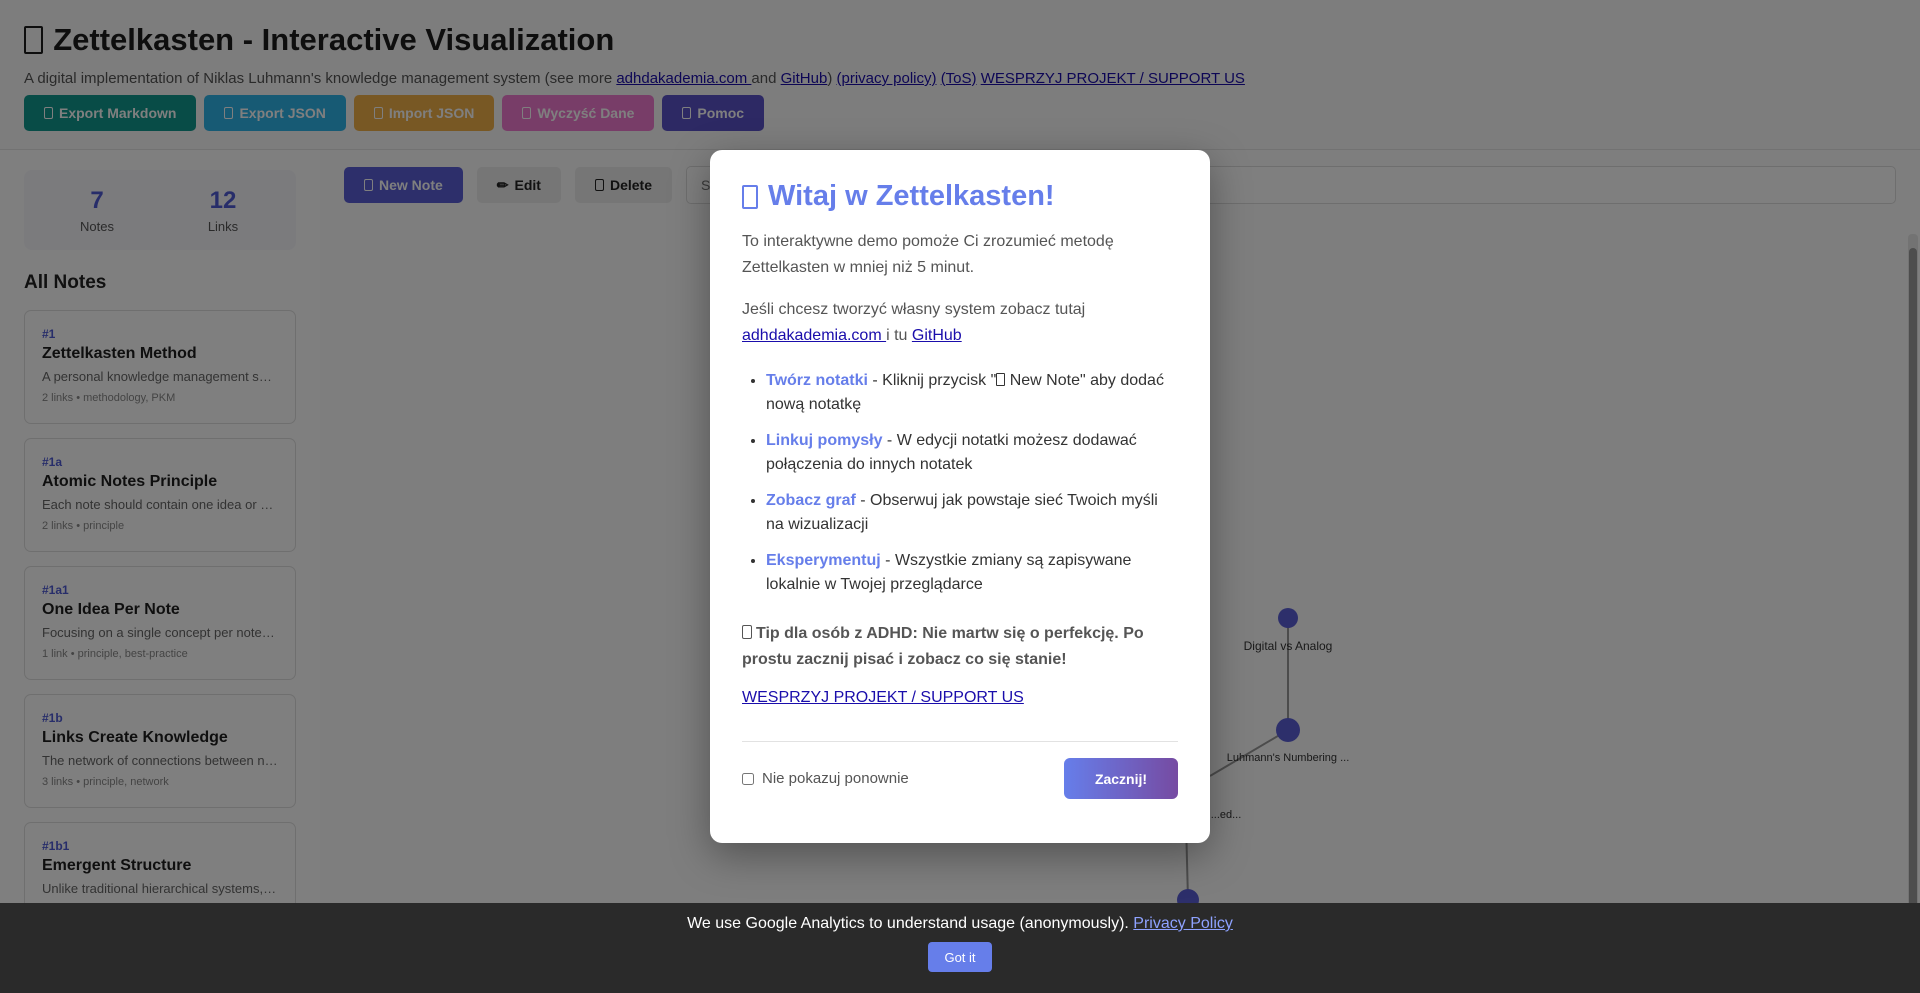 This screenshot has width=1920, height=993. What do you see at coordinates (960, 957) in the screenshot?
I see `cookie-accept-button: Got it` at bounding box center [960, 957].